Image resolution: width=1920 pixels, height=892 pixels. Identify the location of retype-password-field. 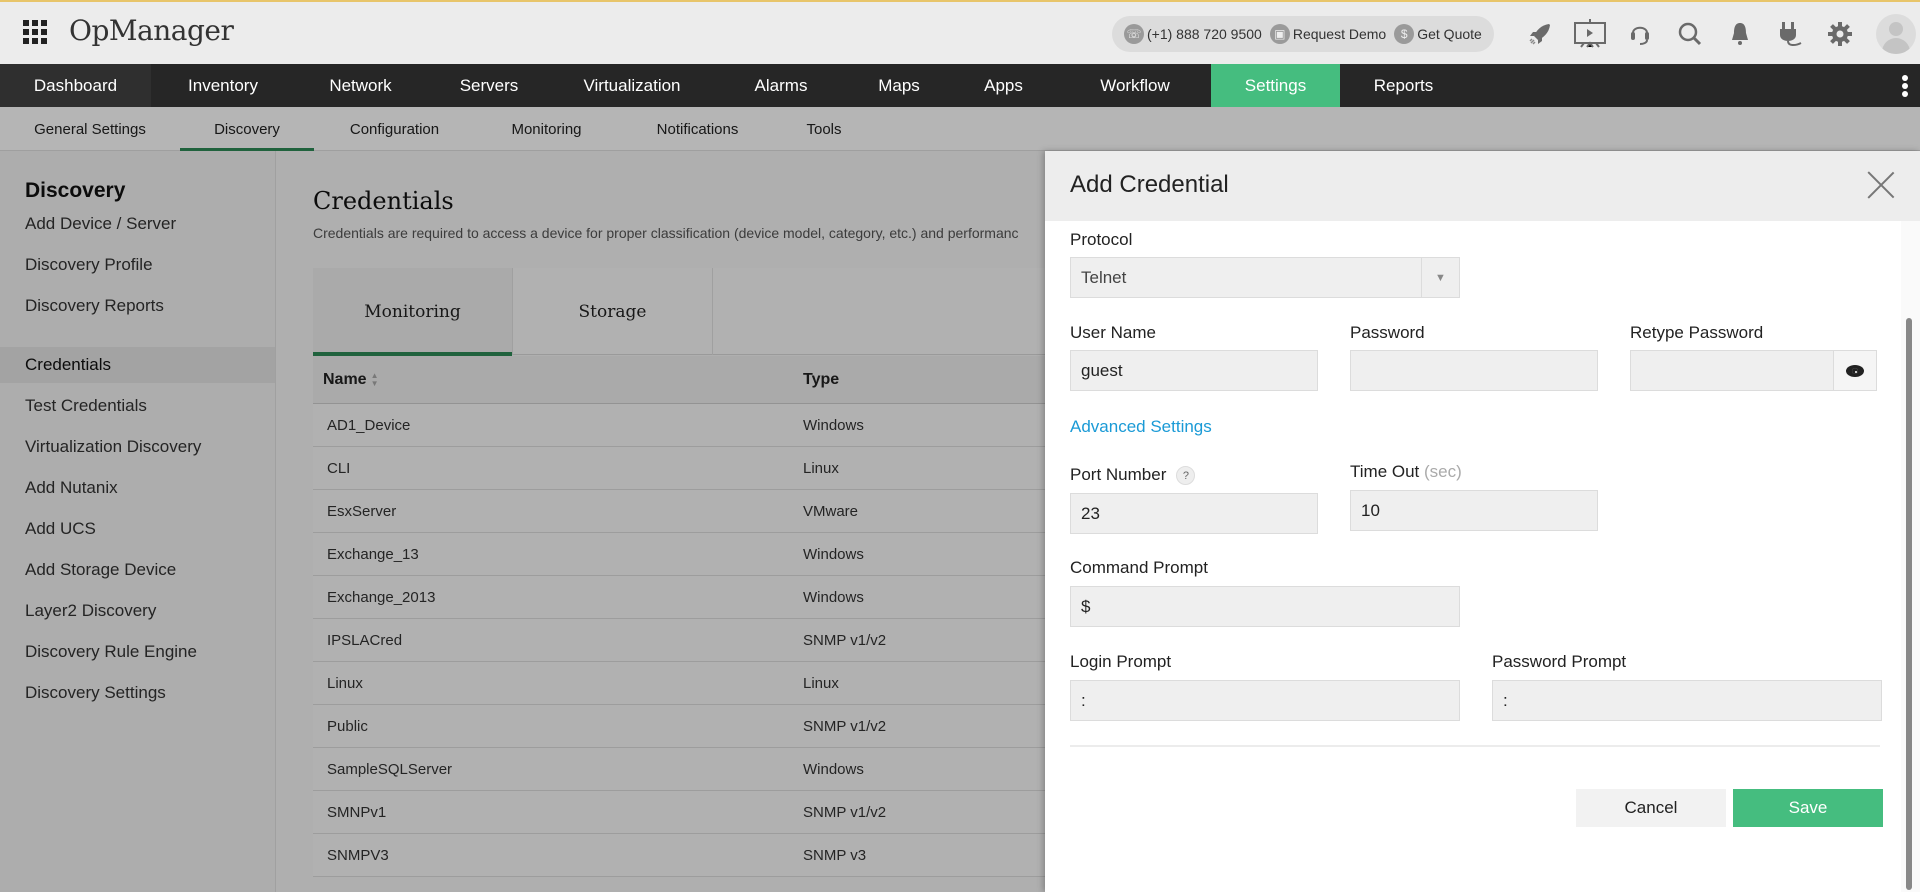
(1753, 370).